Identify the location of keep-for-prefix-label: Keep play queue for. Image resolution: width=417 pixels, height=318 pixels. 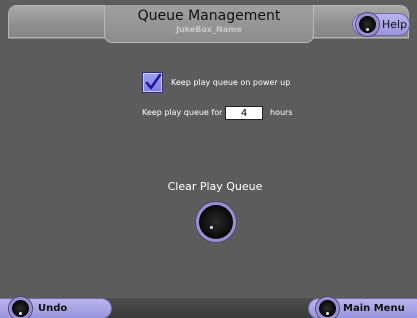
(182, 112).